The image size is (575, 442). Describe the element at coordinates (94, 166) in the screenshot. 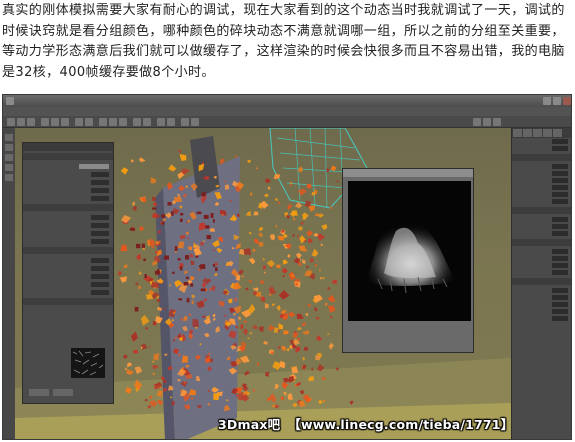

I see `dropdown-field` at that location.